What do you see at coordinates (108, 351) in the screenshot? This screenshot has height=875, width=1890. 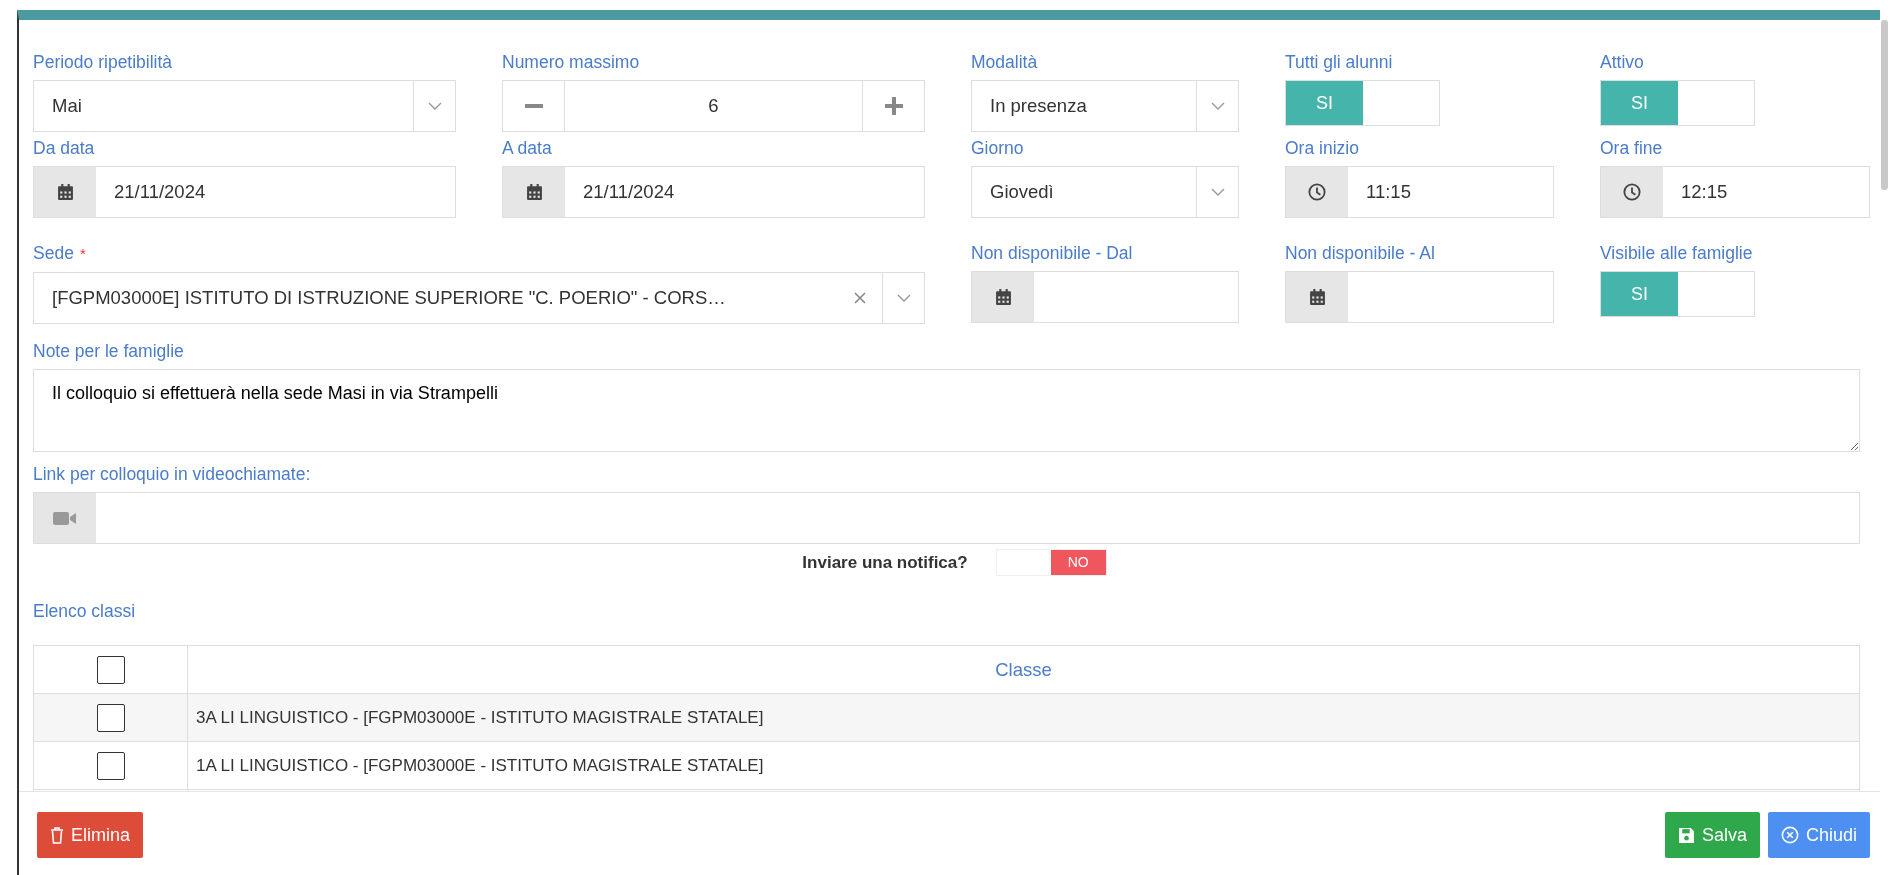 I see `field-label: Note per le famiglie` at bounding box center [108, 351].